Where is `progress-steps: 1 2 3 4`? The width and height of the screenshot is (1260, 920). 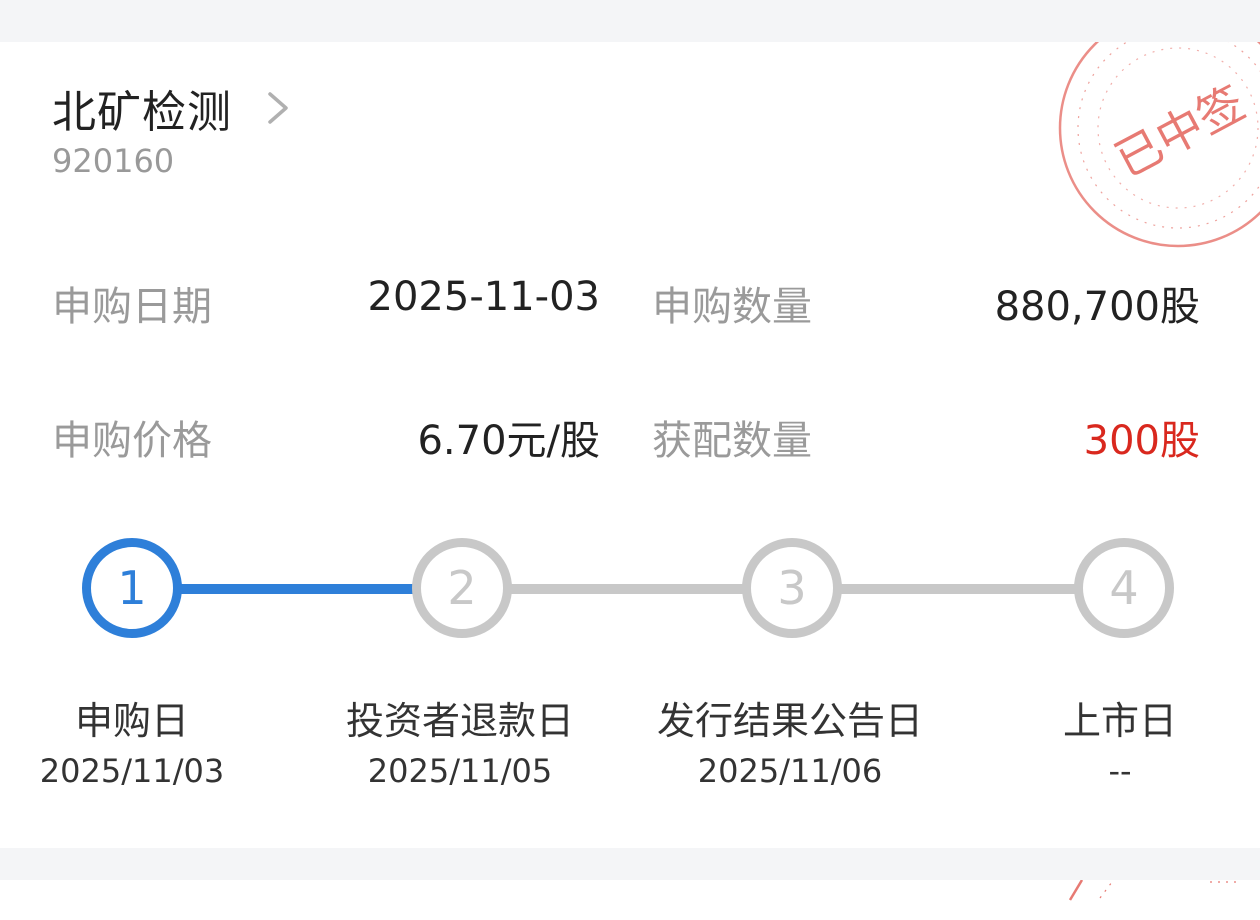
progress-steps: 1 2 3 4 is located at coordinates (630, 587).